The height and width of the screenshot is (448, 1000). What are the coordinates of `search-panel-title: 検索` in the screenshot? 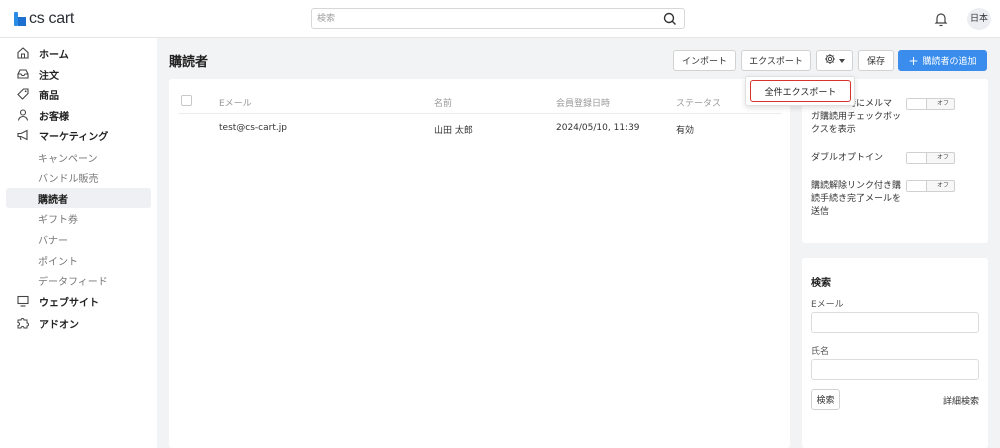 It's located at (821, 283).